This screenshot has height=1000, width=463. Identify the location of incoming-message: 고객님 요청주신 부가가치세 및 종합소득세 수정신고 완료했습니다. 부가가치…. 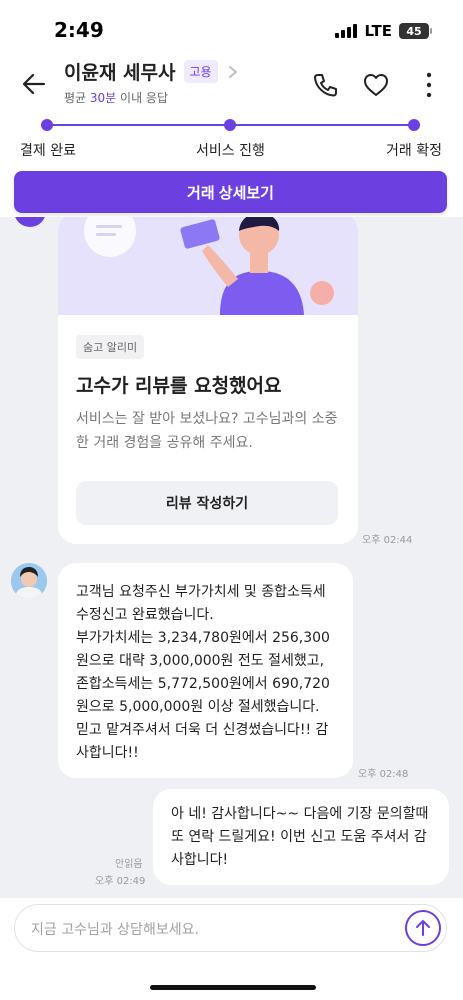
(205, 670).